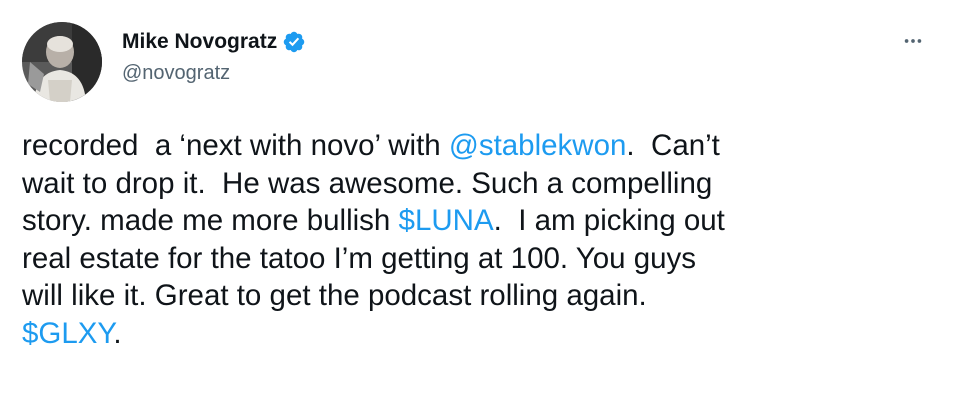  I want to click on author-display-name: Mike Novogratz, so click(199, 42).